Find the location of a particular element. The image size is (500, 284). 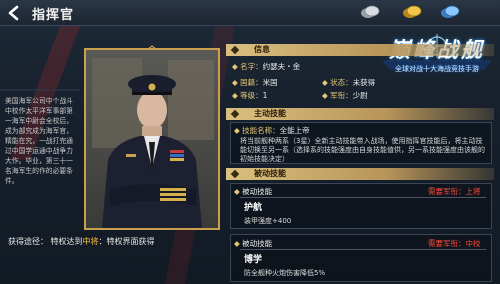

name-value: 约瑟夫・金 is located at coordinates (281, 66).